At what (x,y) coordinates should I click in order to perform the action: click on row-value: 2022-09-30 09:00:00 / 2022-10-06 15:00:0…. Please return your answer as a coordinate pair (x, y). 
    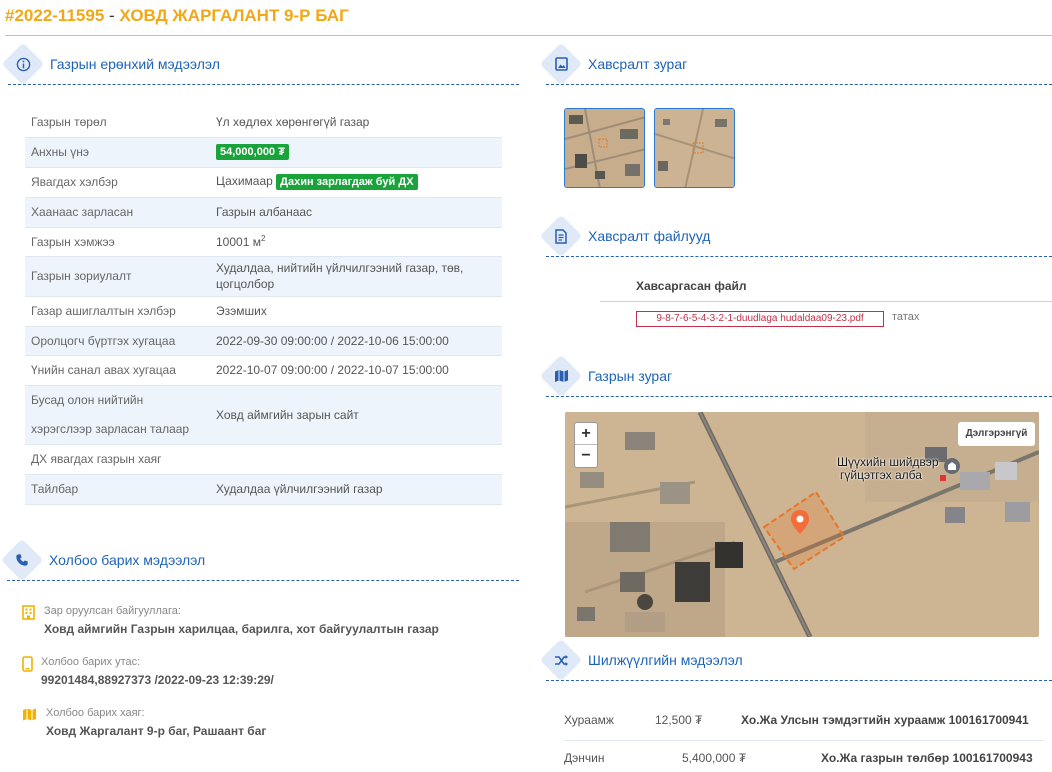
    Looking at the image, I should click on (356, 341).